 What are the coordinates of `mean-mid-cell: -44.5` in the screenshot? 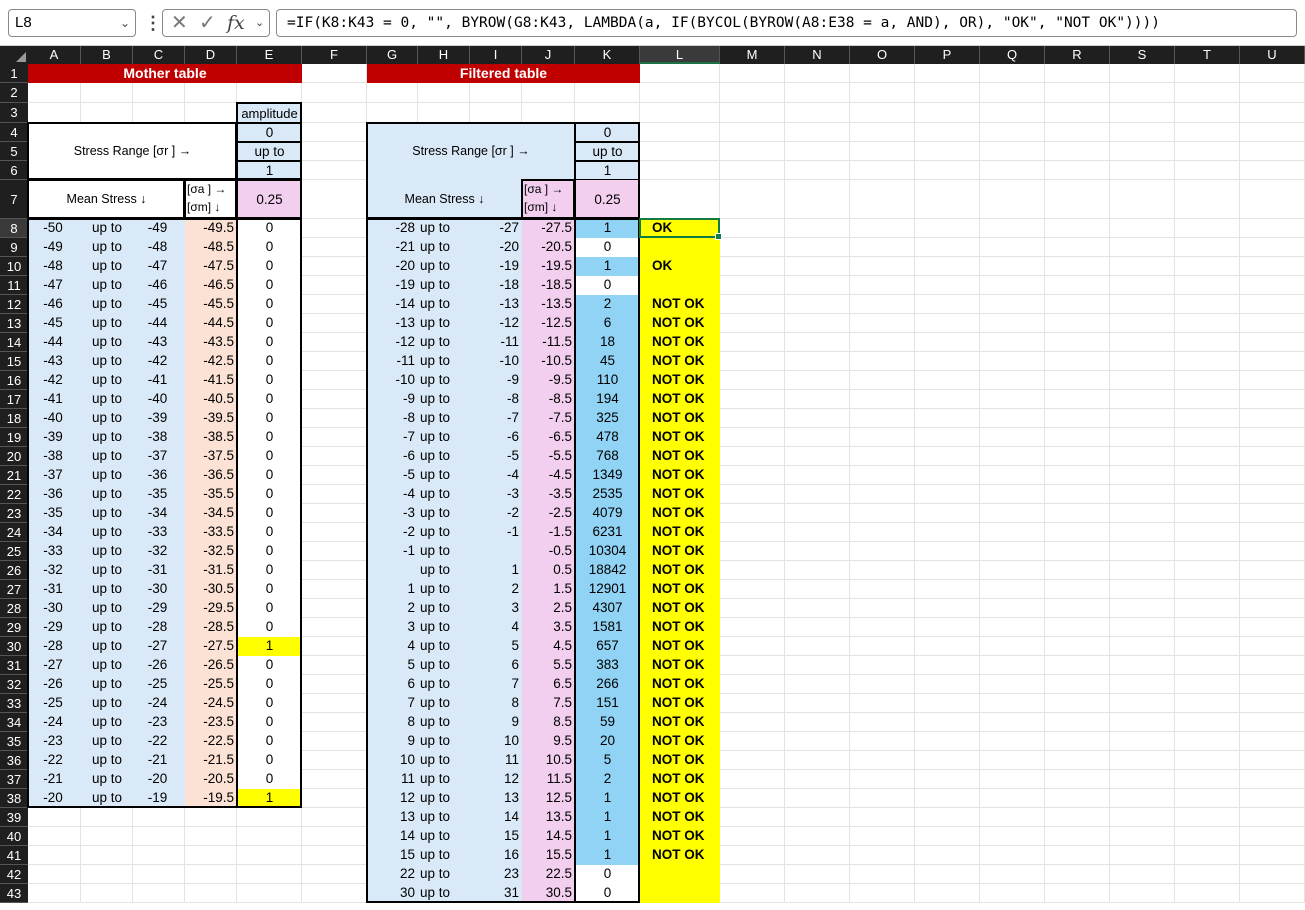 It's located at (211, 323).